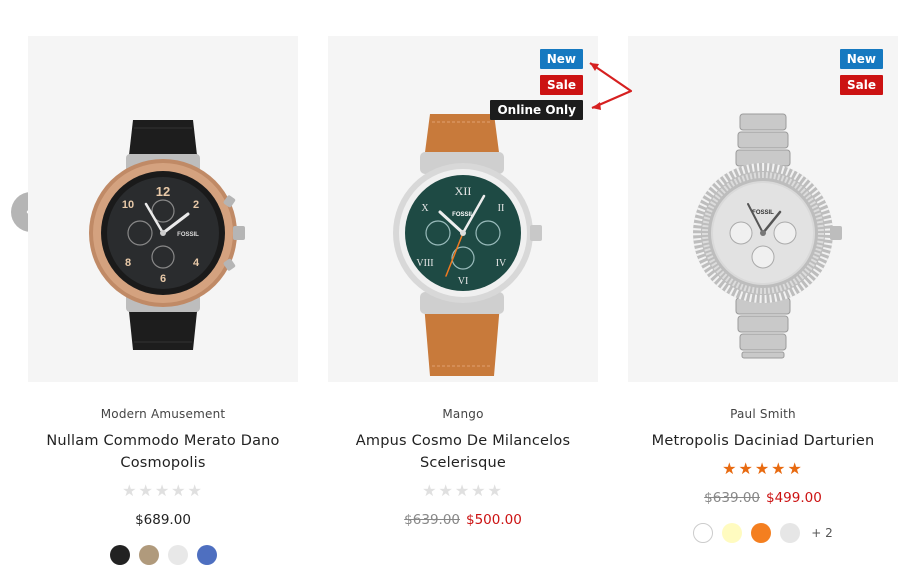  Describe the element at coordinates (822, 533) in the screenshot. I see `more-swatches-count: + 2` at that location.